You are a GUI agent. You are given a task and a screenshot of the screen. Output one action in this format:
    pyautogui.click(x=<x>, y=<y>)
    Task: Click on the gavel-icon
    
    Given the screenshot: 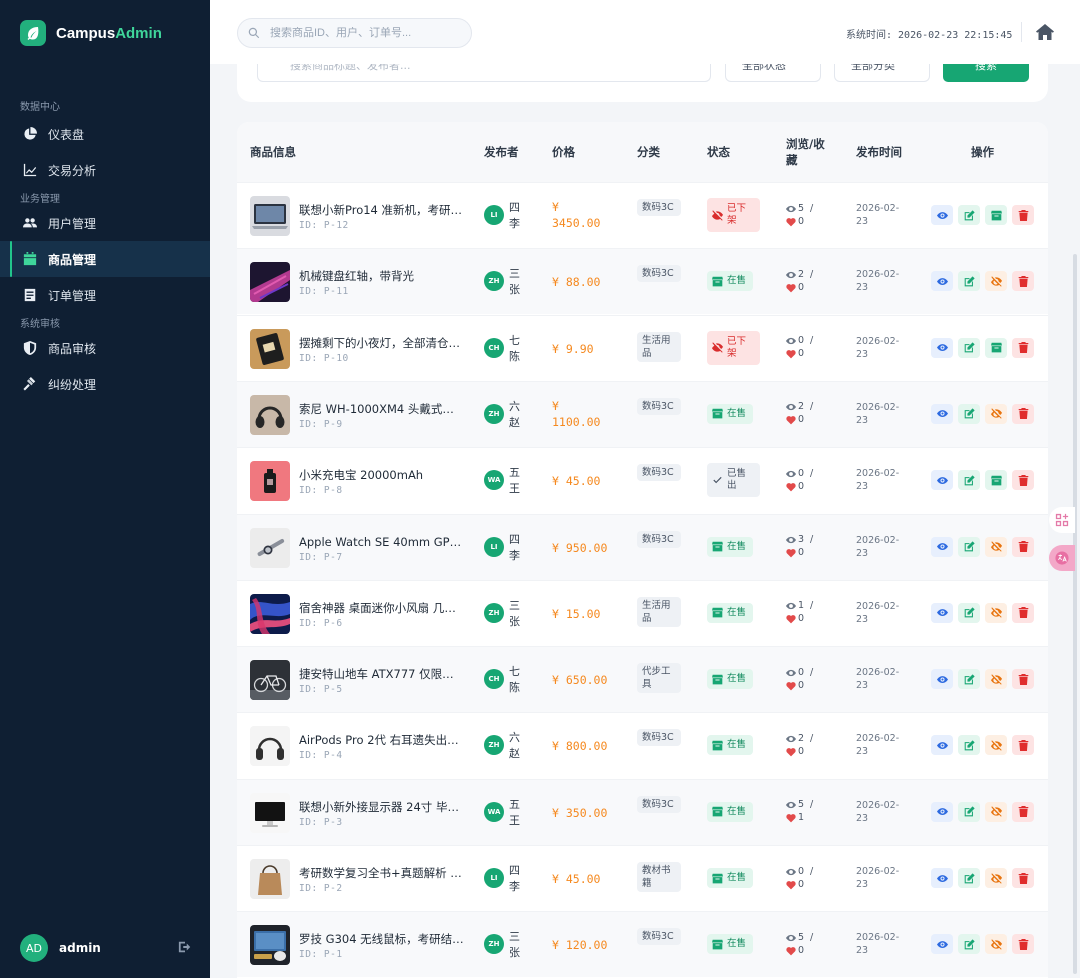 What is the action you would take?
    pyautogui.click(x=30, y=384)
    